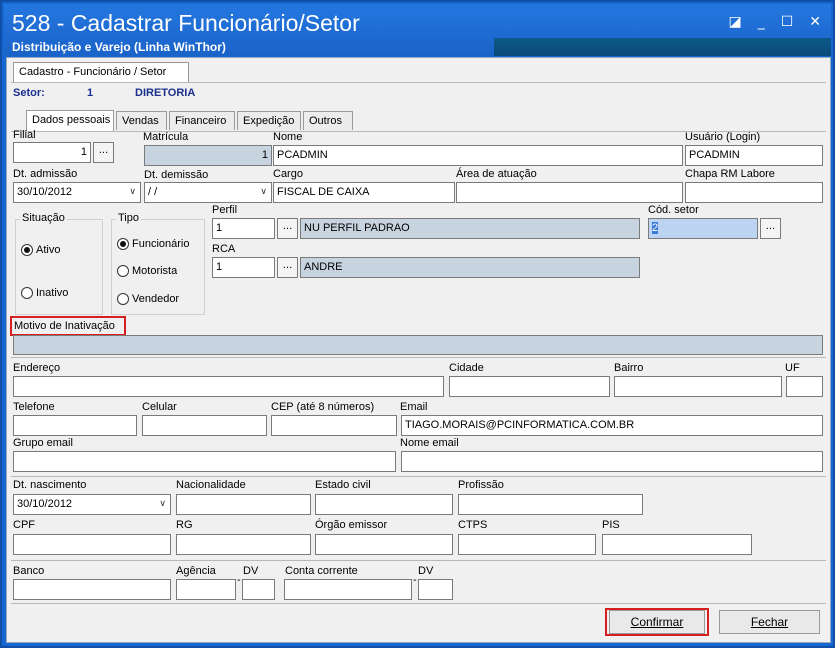 This screenshot has height=648, width=835. What do you see at coordinates (787, 22) in the screenshot?
I see `maximize-icon: ☐` at bounding box center [787, 22].